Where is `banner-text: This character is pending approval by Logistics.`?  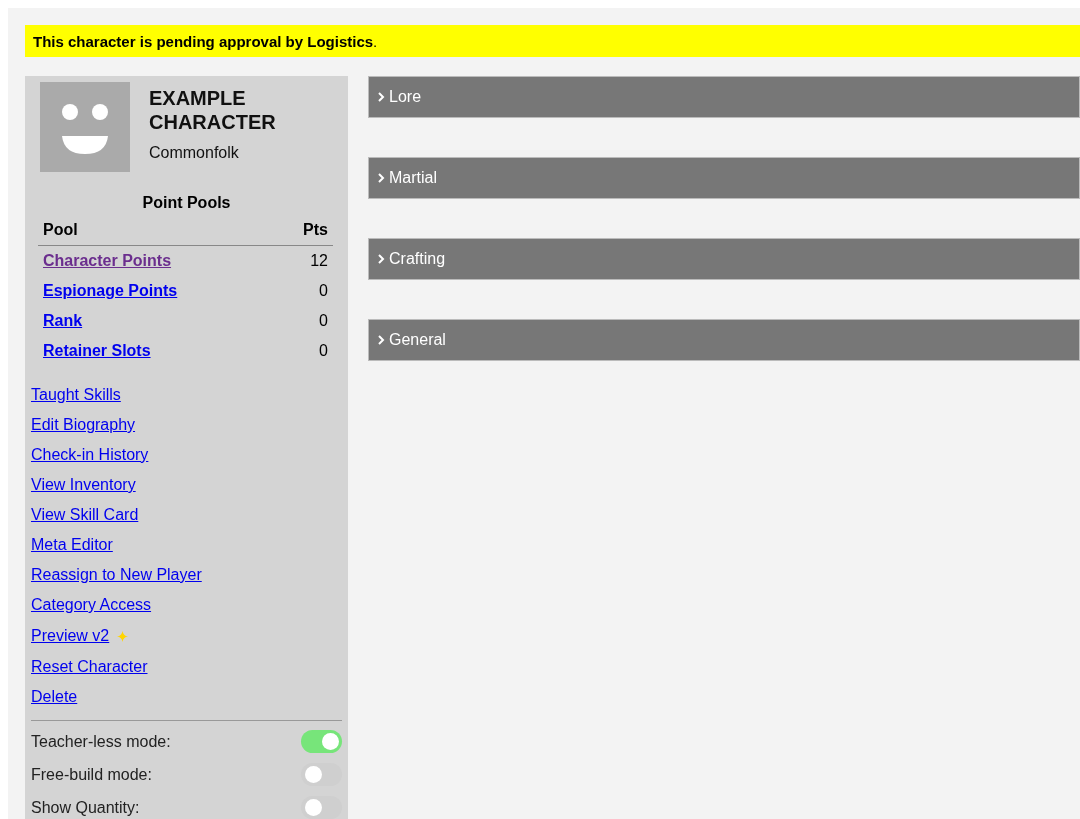 banner-text: This character is pending approval by Logistics. is located at coordinates (205, 41).